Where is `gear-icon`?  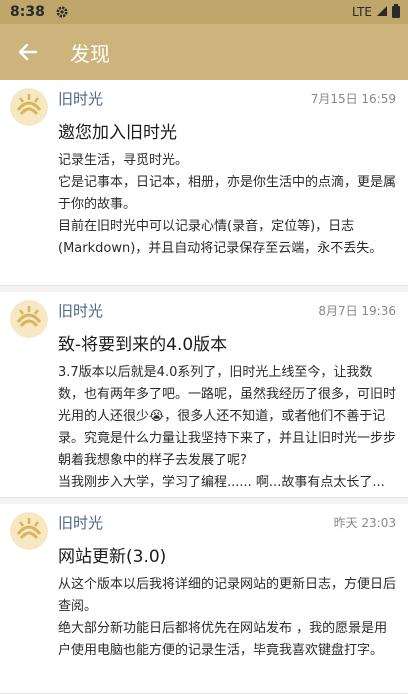
gear-icon is located at coordinates (62, 12).